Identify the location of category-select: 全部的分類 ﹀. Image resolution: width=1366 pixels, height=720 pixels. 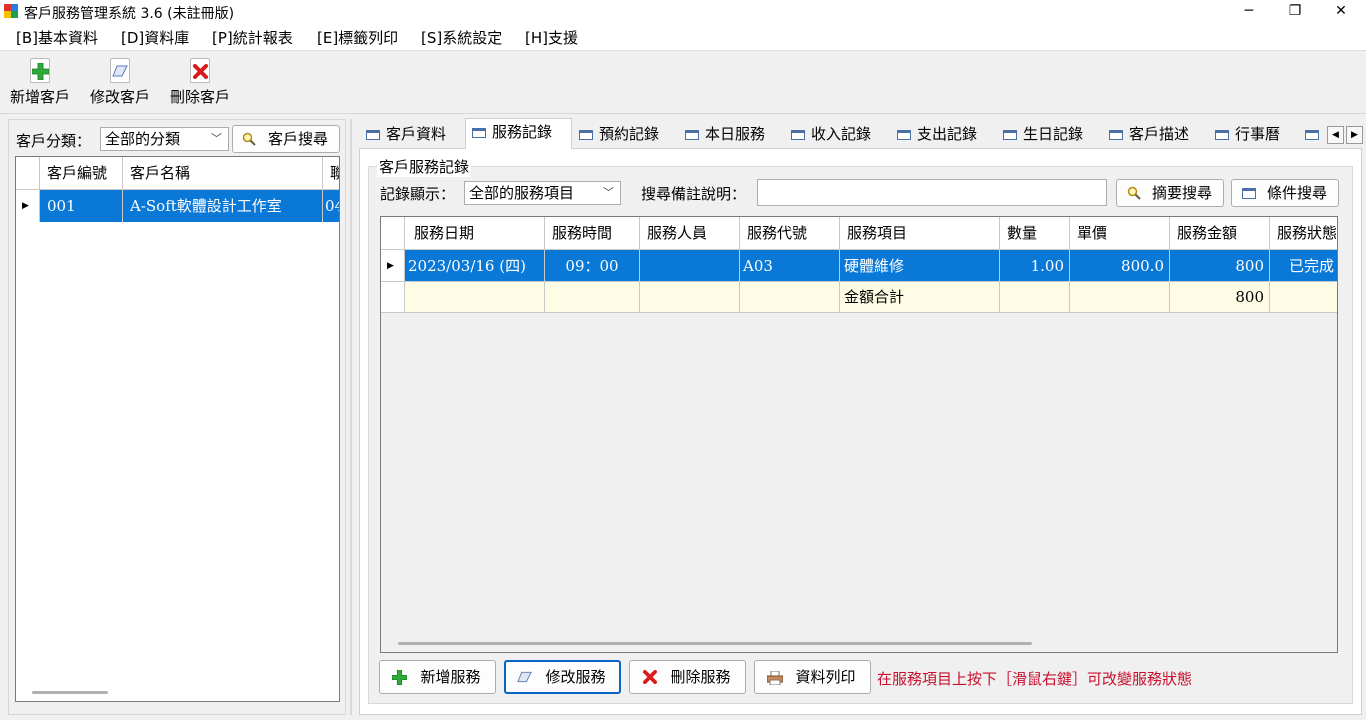
(164, 139).